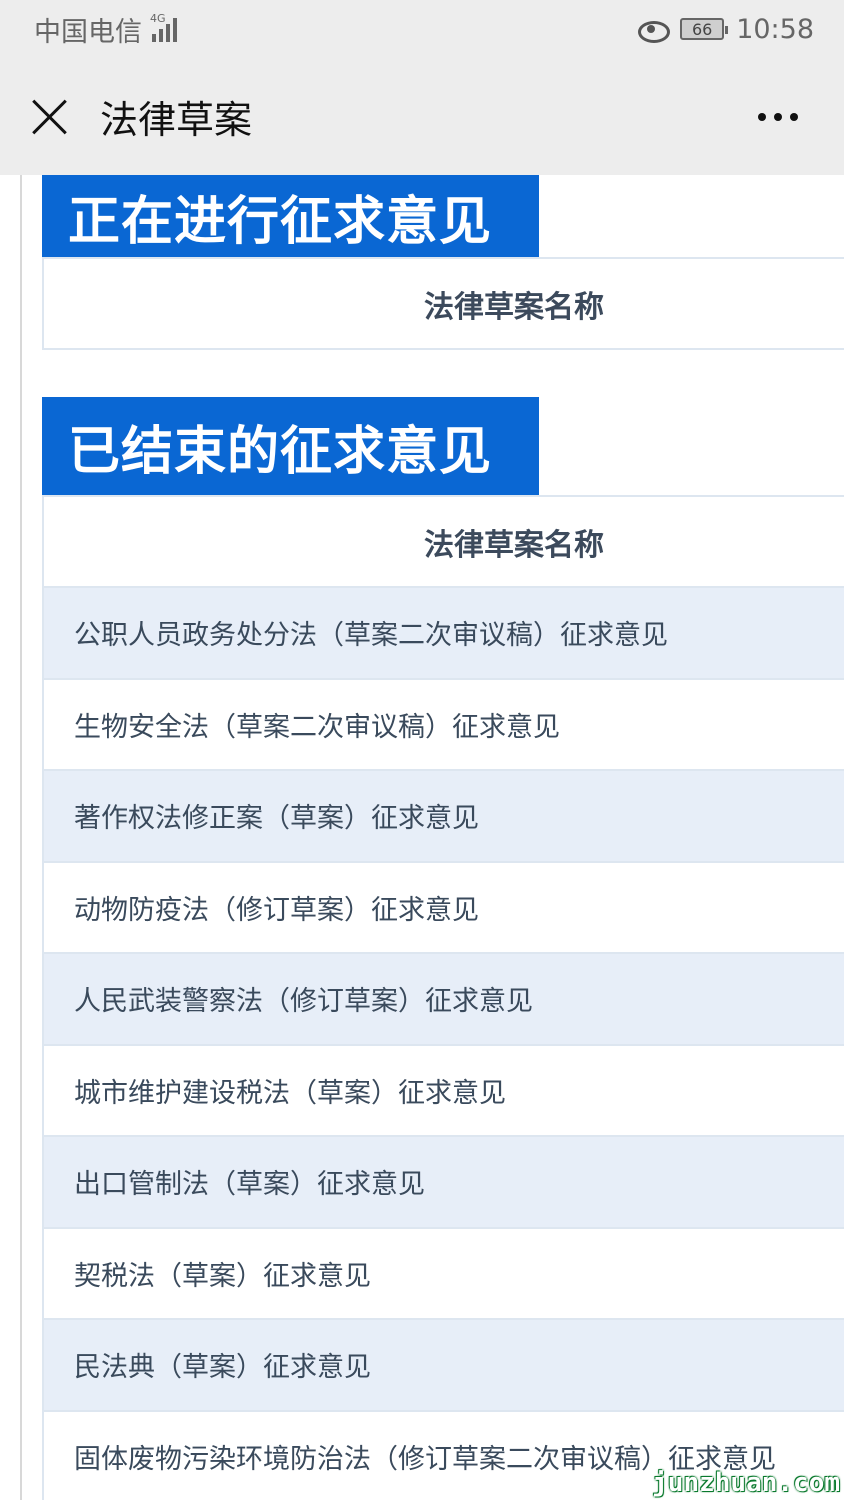  I want to click on nav-bar: 法律草案, so click(422, 116).